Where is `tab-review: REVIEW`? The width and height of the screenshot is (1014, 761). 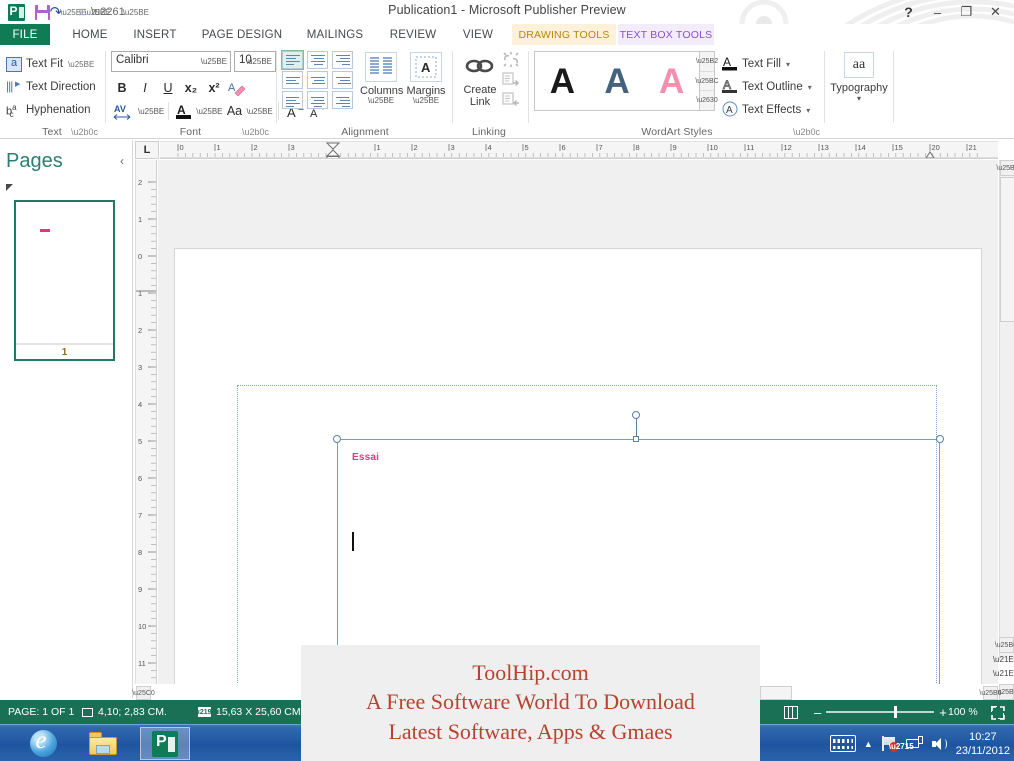 tab-review: REVIEW is located at coordinates (413, 35).